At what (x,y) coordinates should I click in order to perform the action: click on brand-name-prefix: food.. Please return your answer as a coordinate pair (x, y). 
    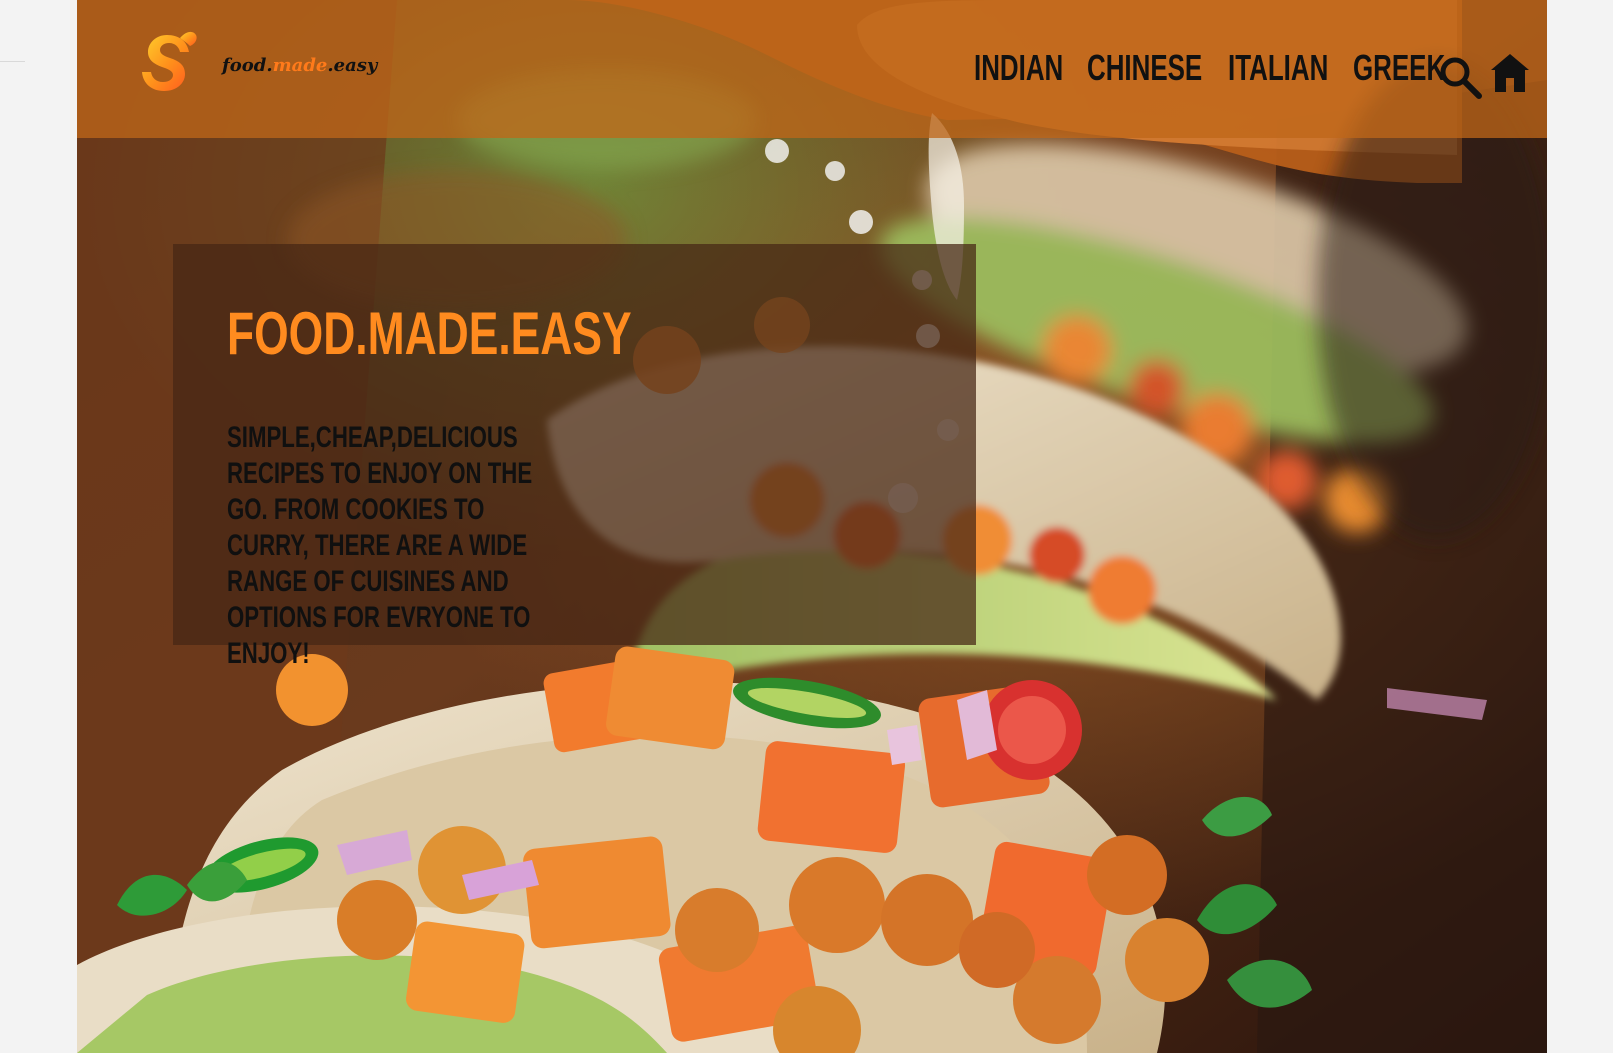
    Looking at the image, I should click on (247, 65).